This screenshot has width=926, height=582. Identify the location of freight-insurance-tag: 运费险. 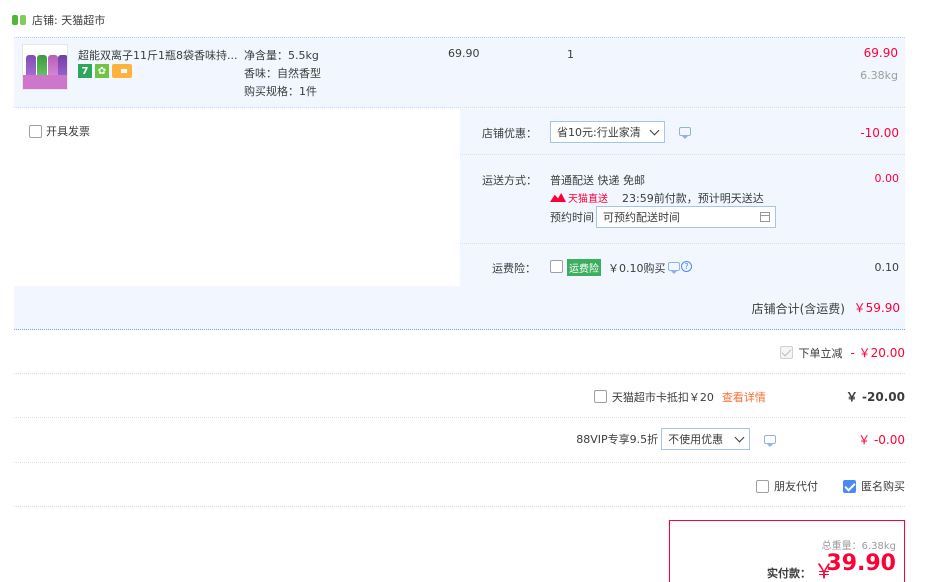
(584, 267).